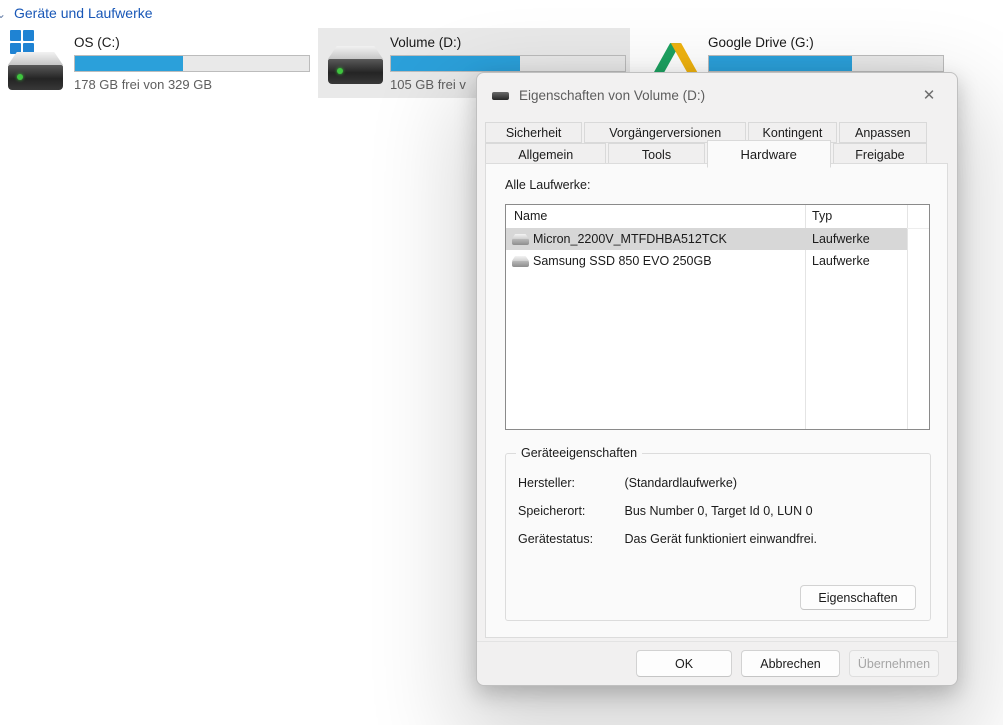 This screenshot has width=1003, height=725. What do you see at coordinates (706, 261) in the screenshot?
I see `list-item-samsung: Samsung SSD 850 EVO 250GB Laufwerke` at bounding box center [706, 261].